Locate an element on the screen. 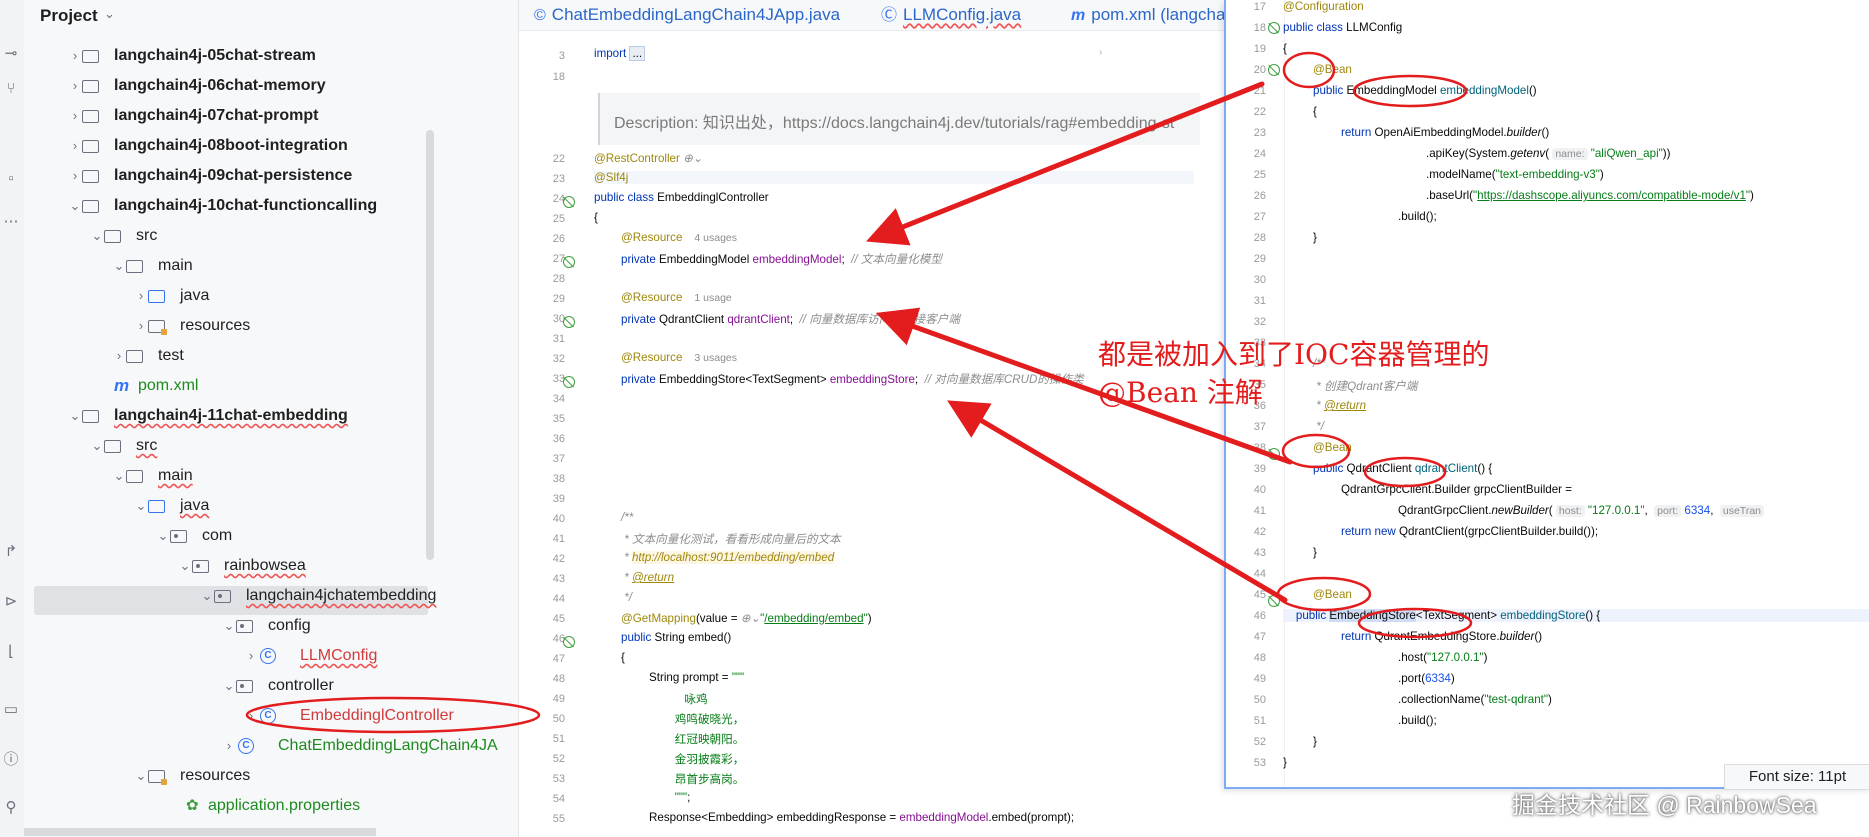  problems-icon: ▭ is located at coordinates (11, 709).